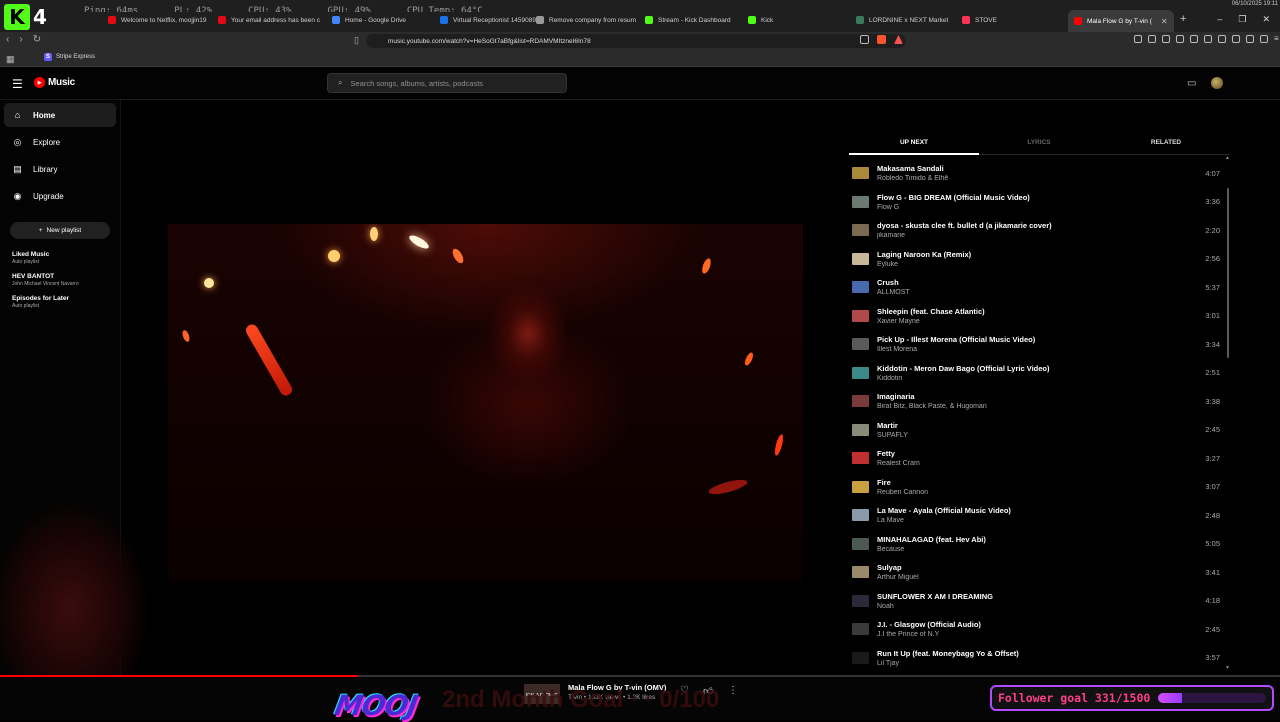 This screenshot has height=722, width=1280. I want to click on scroll-down-icon: ▼, so click(1227, 668).